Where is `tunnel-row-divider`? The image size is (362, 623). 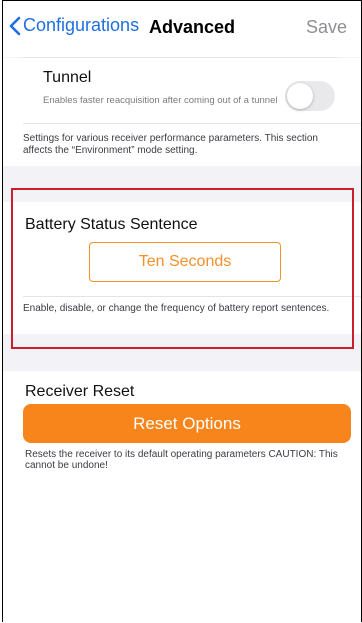 tunnel-row-divider is located at coordinates (192, 123).